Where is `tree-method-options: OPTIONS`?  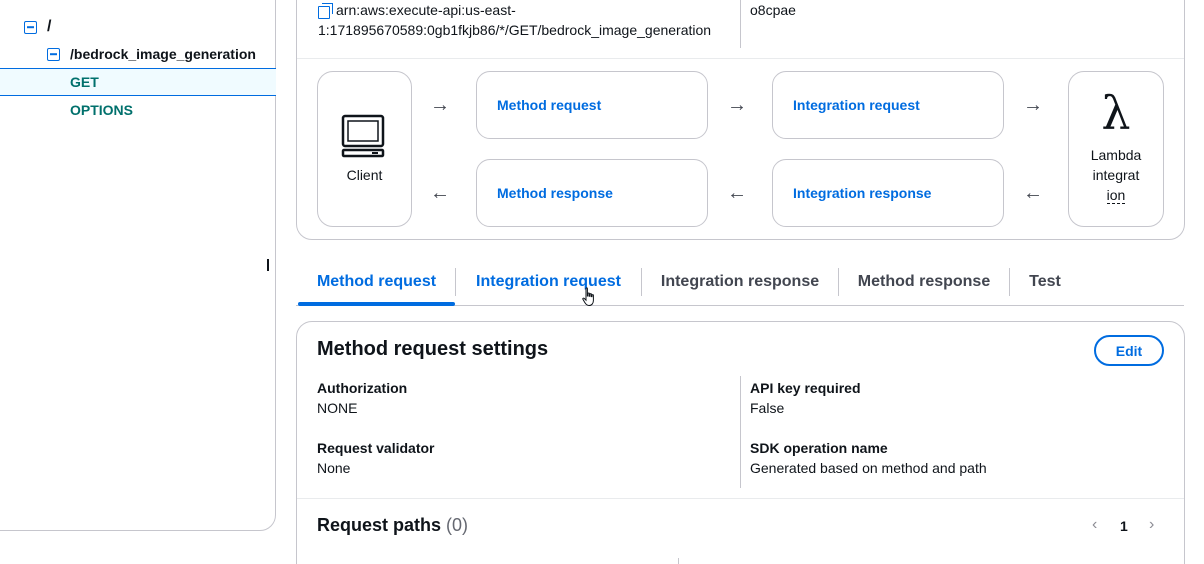 tree-method-options: OPTIONS is located at coordinates (138, 110).